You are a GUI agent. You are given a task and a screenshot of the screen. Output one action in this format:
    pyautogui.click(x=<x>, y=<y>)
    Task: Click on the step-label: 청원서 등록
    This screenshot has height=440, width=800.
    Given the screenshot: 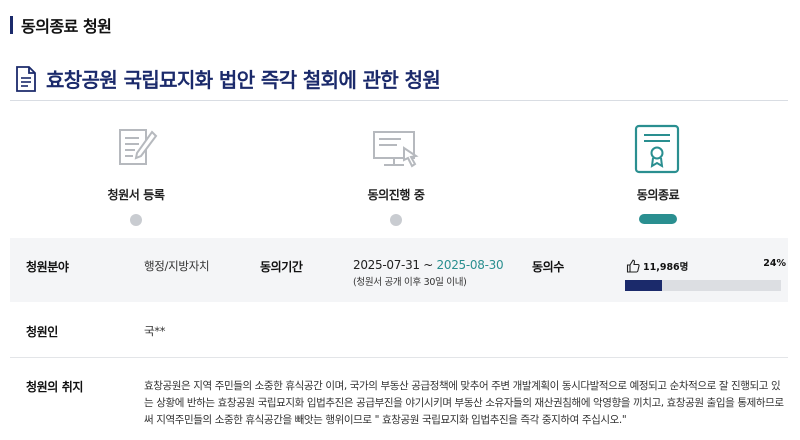 What is the action you would take?
    pyautogui.click(x=136, y=195)
    